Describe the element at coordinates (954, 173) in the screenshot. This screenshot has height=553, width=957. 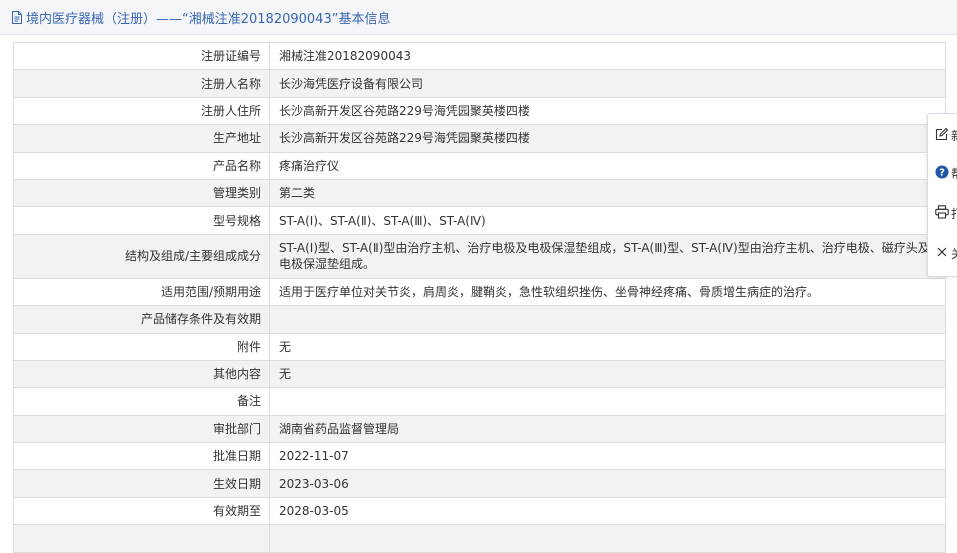
I see `help-button-label: 帮` at that location.